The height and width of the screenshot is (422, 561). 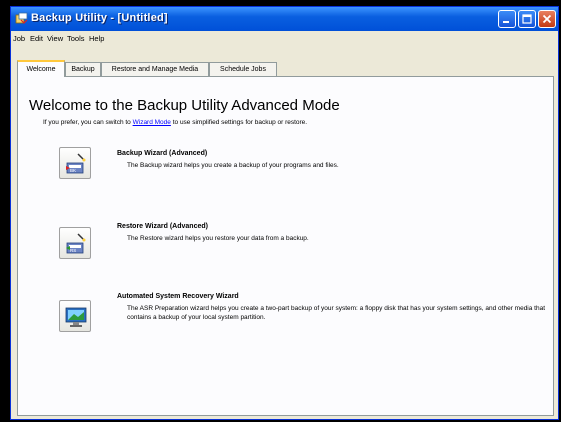 I want to click on menu-job: Job, so click(x=19, y=38).